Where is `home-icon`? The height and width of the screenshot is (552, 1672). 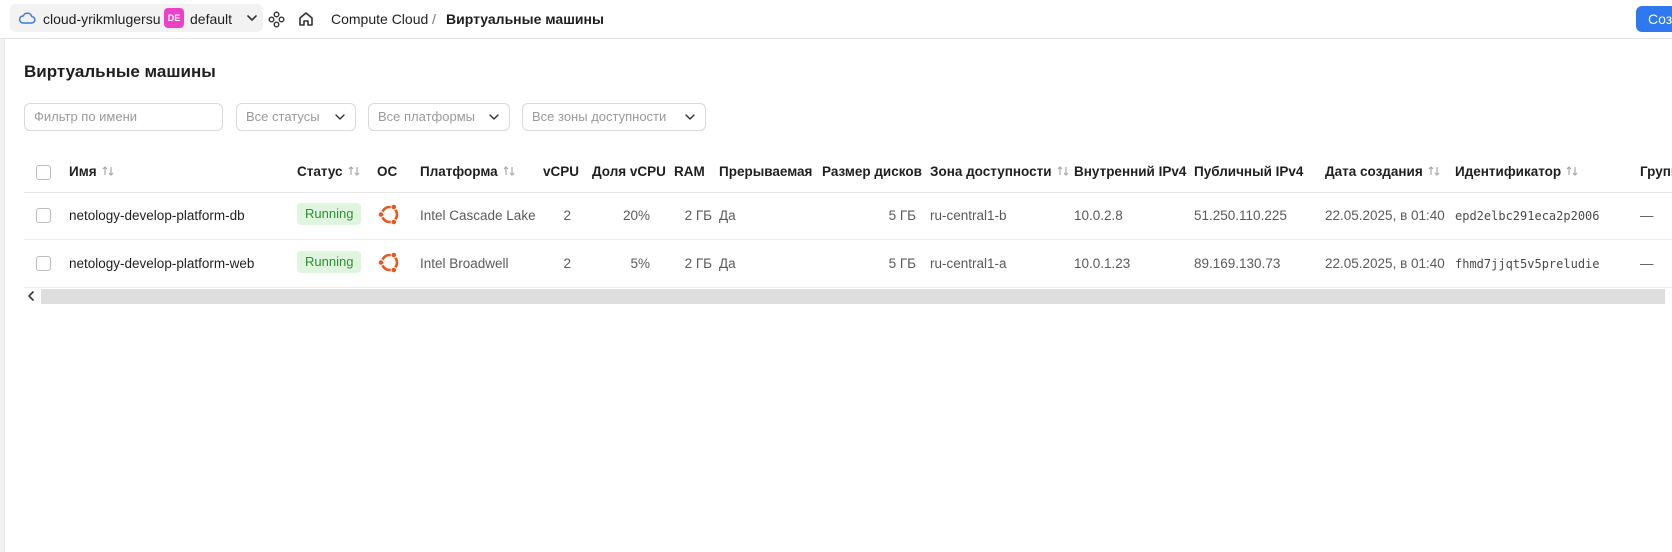 home-icon is located at coordinates (306, 19).